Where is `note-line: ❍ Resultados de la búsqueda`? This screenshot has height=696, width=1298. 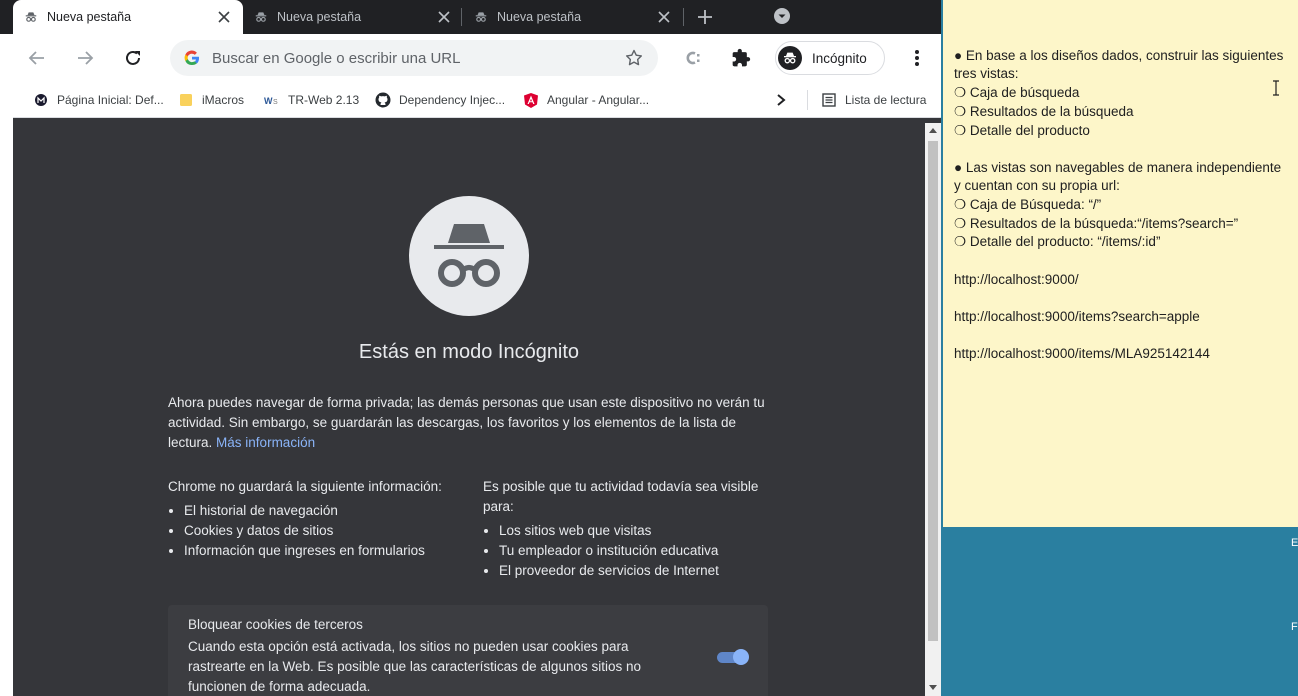
note-line: ❍ Resultados de la búsqueda is located at coordinates (1044, 111).